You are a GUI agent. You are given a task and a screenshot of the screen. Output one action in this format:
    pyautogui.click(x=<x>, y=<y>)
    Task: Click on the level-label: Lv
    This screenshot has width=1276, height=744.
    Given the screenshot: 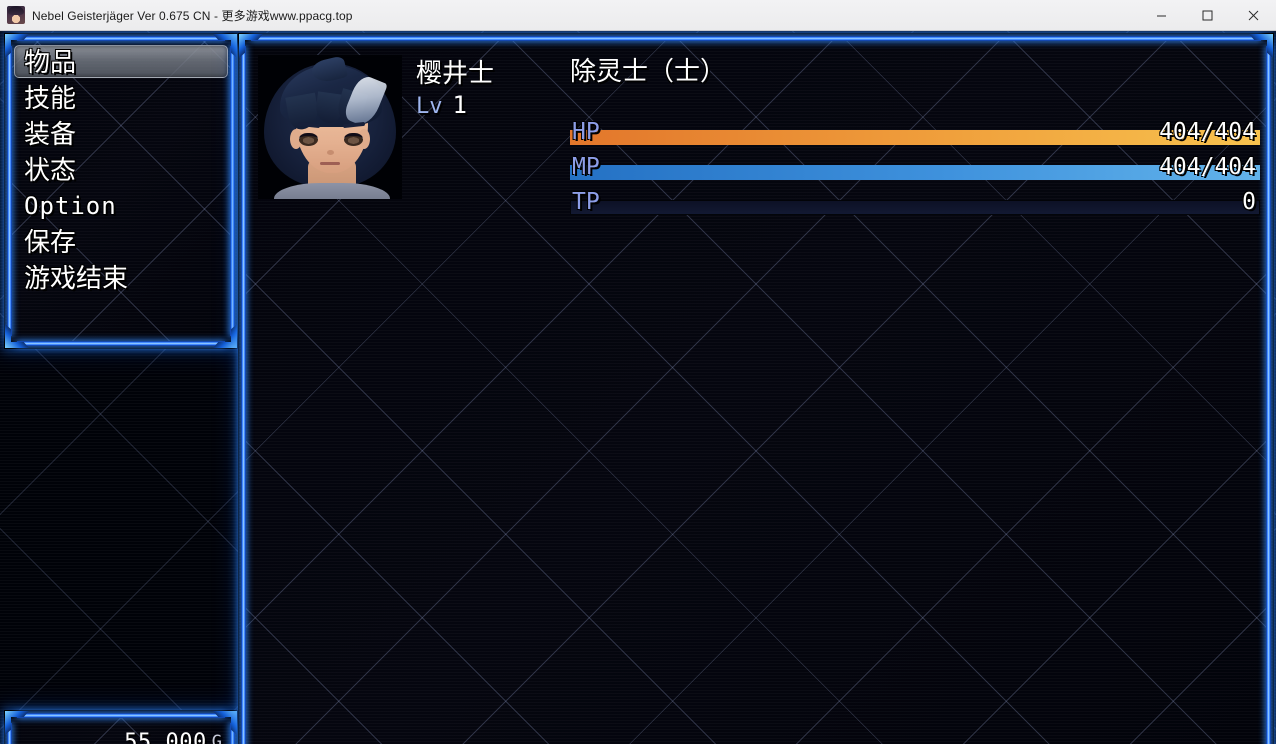 What is the action you would take?
    pyautogui.click(x=429, y=106)
    